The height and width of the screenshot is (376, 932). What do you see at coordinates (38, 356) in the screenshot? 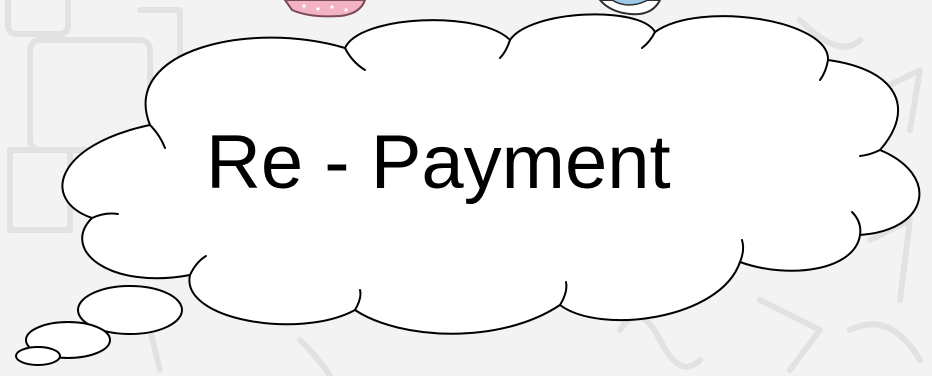
I see `trail-bubble-small` at bounding box center [38, 356].